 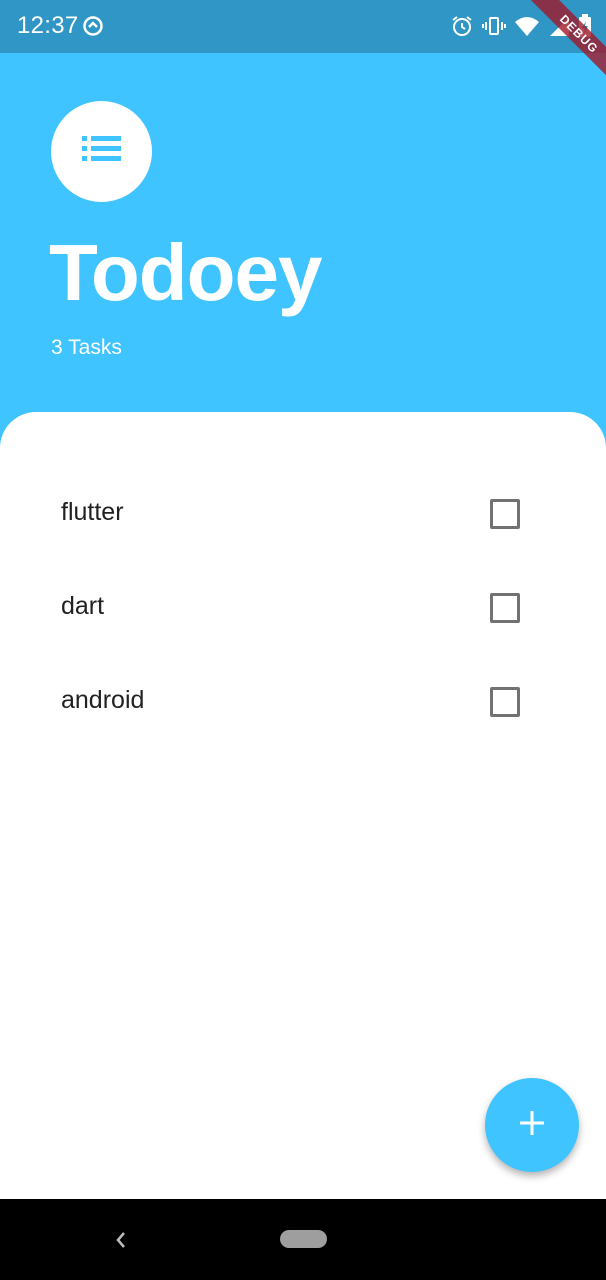 I want to click on page-title: Todoey, so click(x=186, y=272).